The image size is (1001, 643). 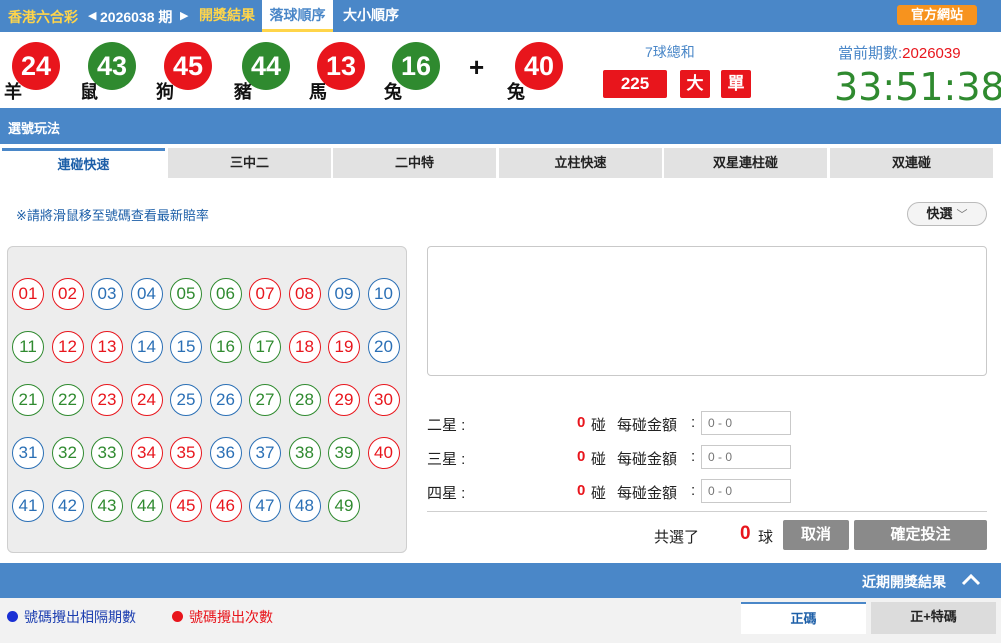 What do you see at coordinates (146, 453) in the screenshot?
I see `number-ball: 34` at bounding box center [146, 453].